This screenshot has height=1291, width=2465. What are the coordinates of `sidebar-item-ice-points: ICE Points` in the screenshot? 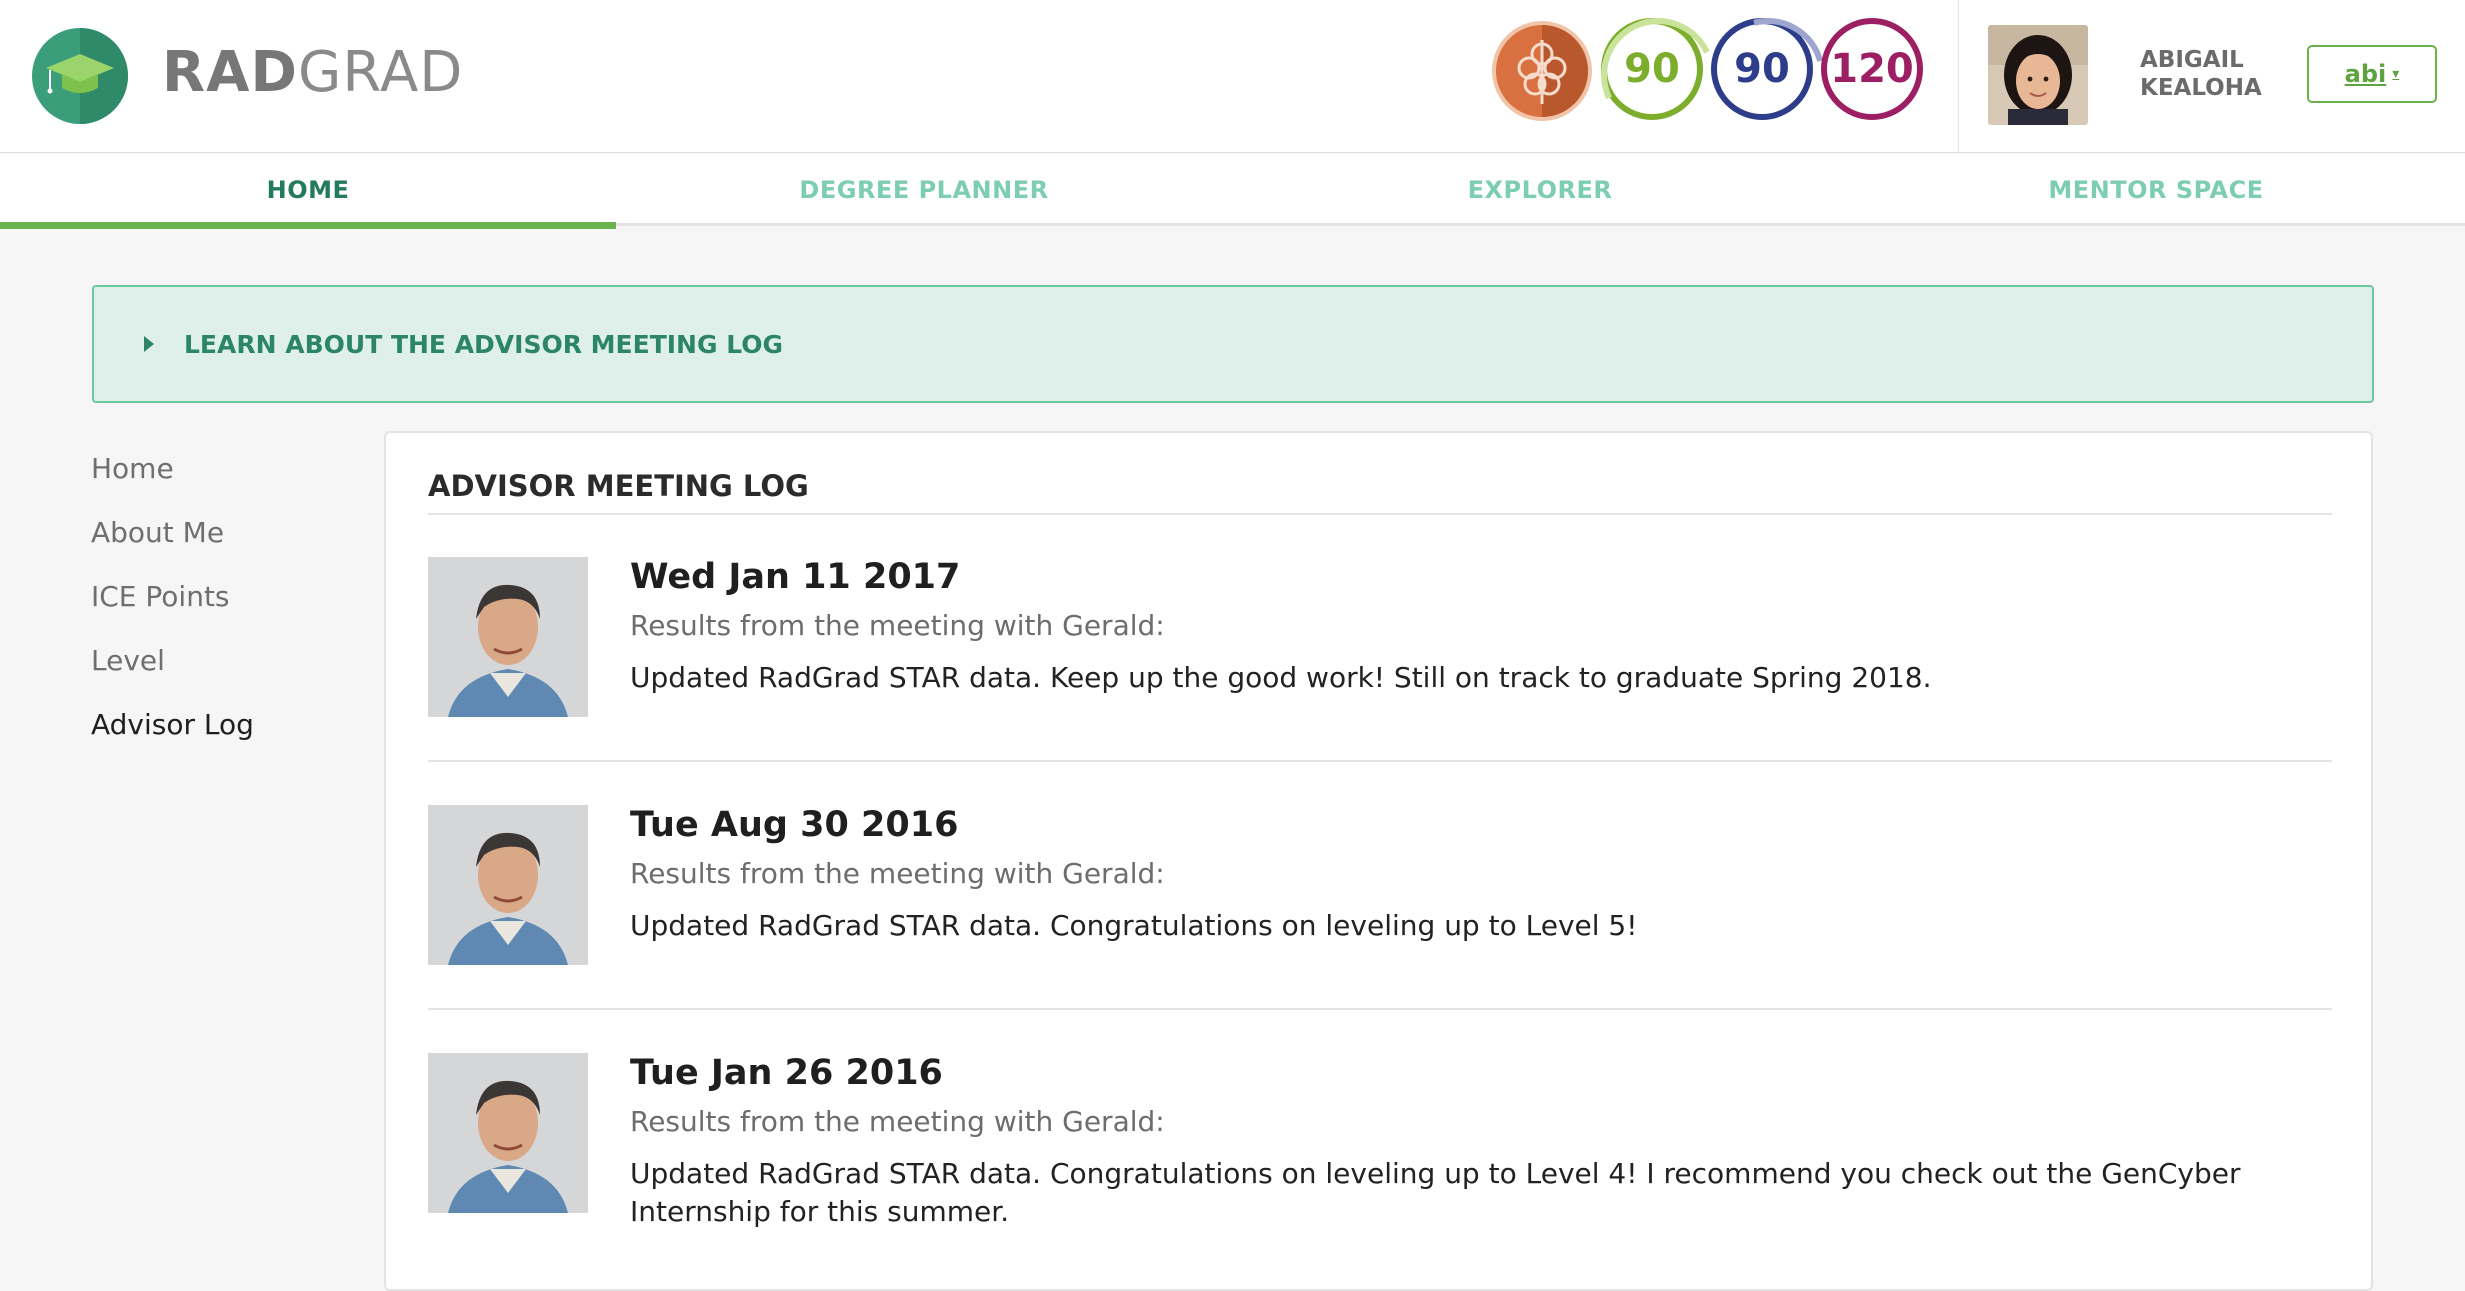 It's located at (160, 596).